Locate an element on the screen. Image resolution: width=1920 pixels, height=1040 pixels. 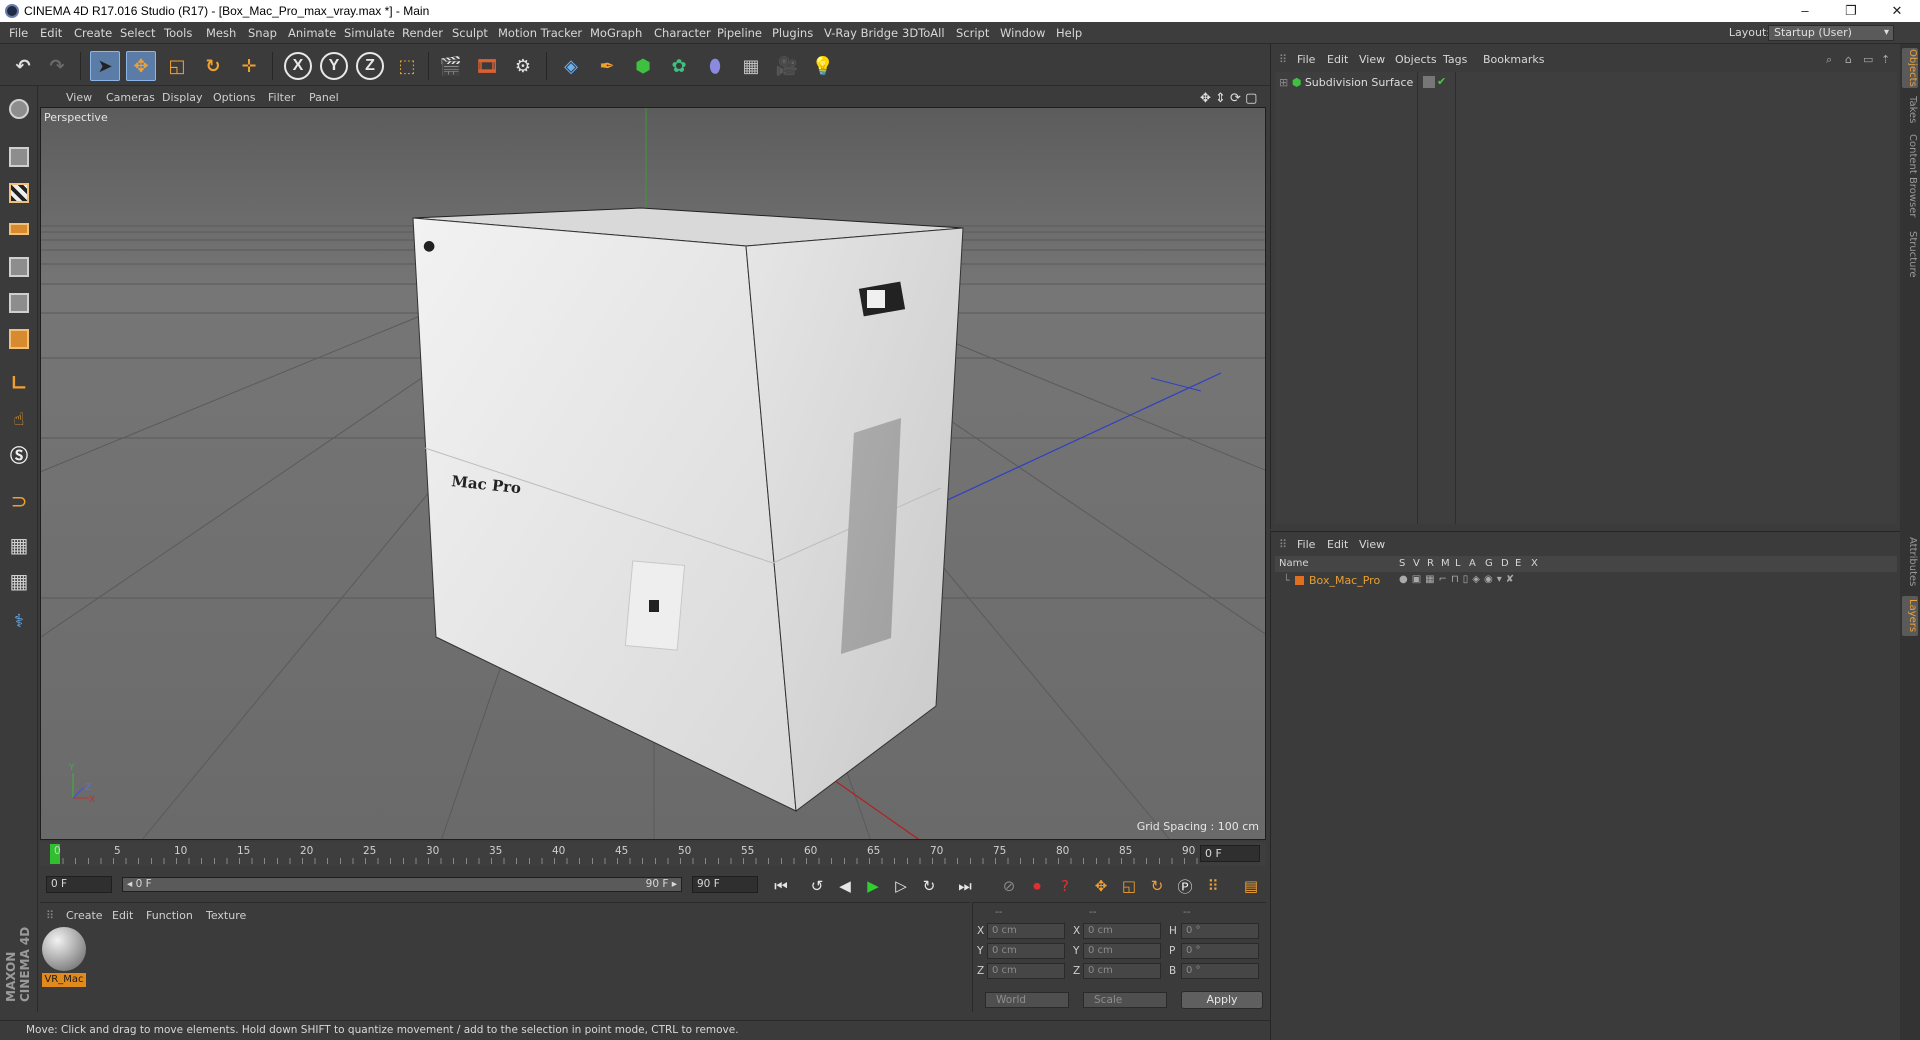
pos-y-field: 0 cm is located at coordinates (1026, 951).